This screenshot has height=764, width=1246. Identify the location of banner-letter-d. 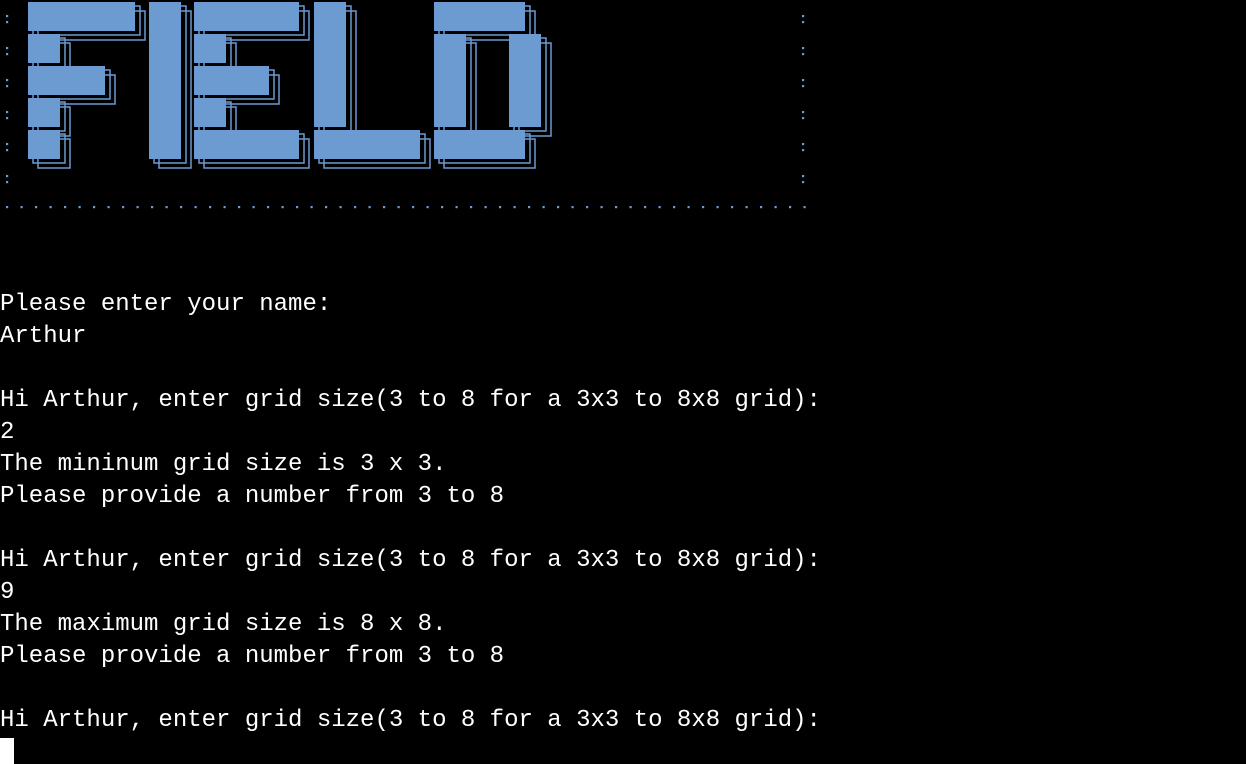
(487, 80).